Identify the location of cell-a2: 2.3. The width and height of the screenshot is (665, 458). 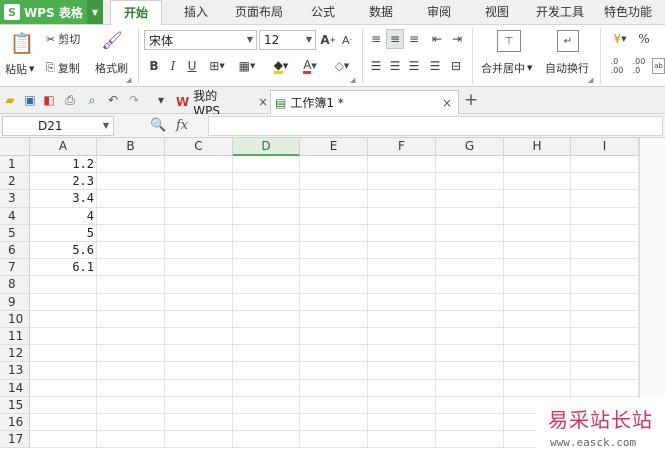
(63, 182).